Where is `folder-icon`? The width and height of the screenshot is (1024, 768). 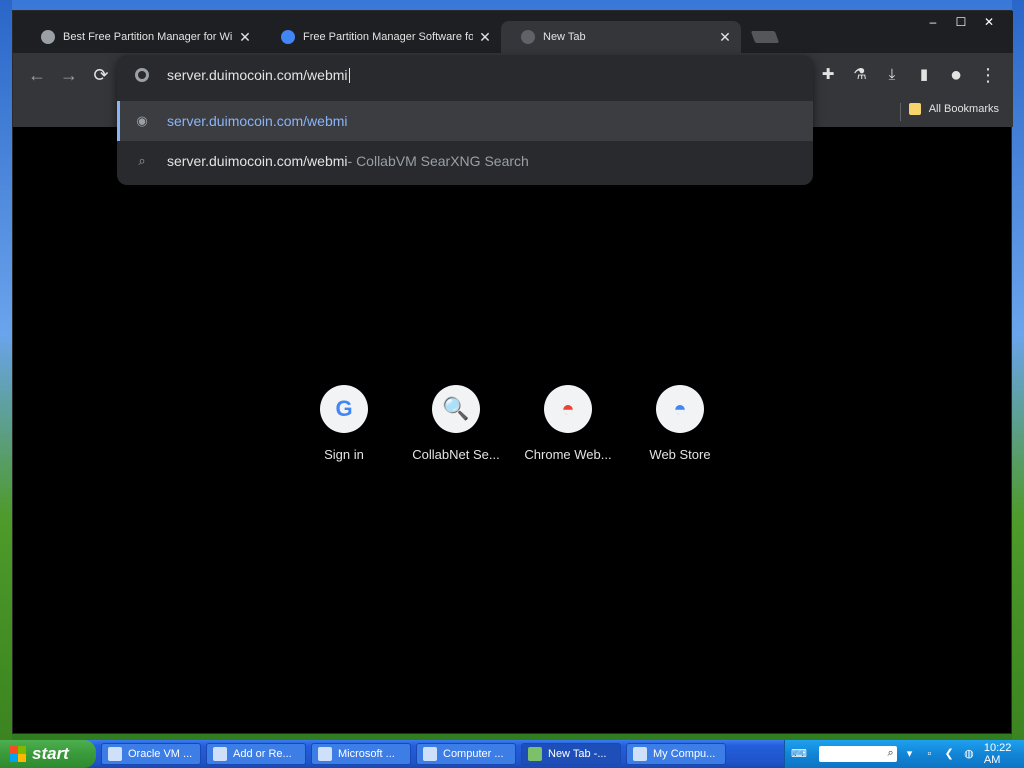 folder-icon is located at coordinates (914, 109).